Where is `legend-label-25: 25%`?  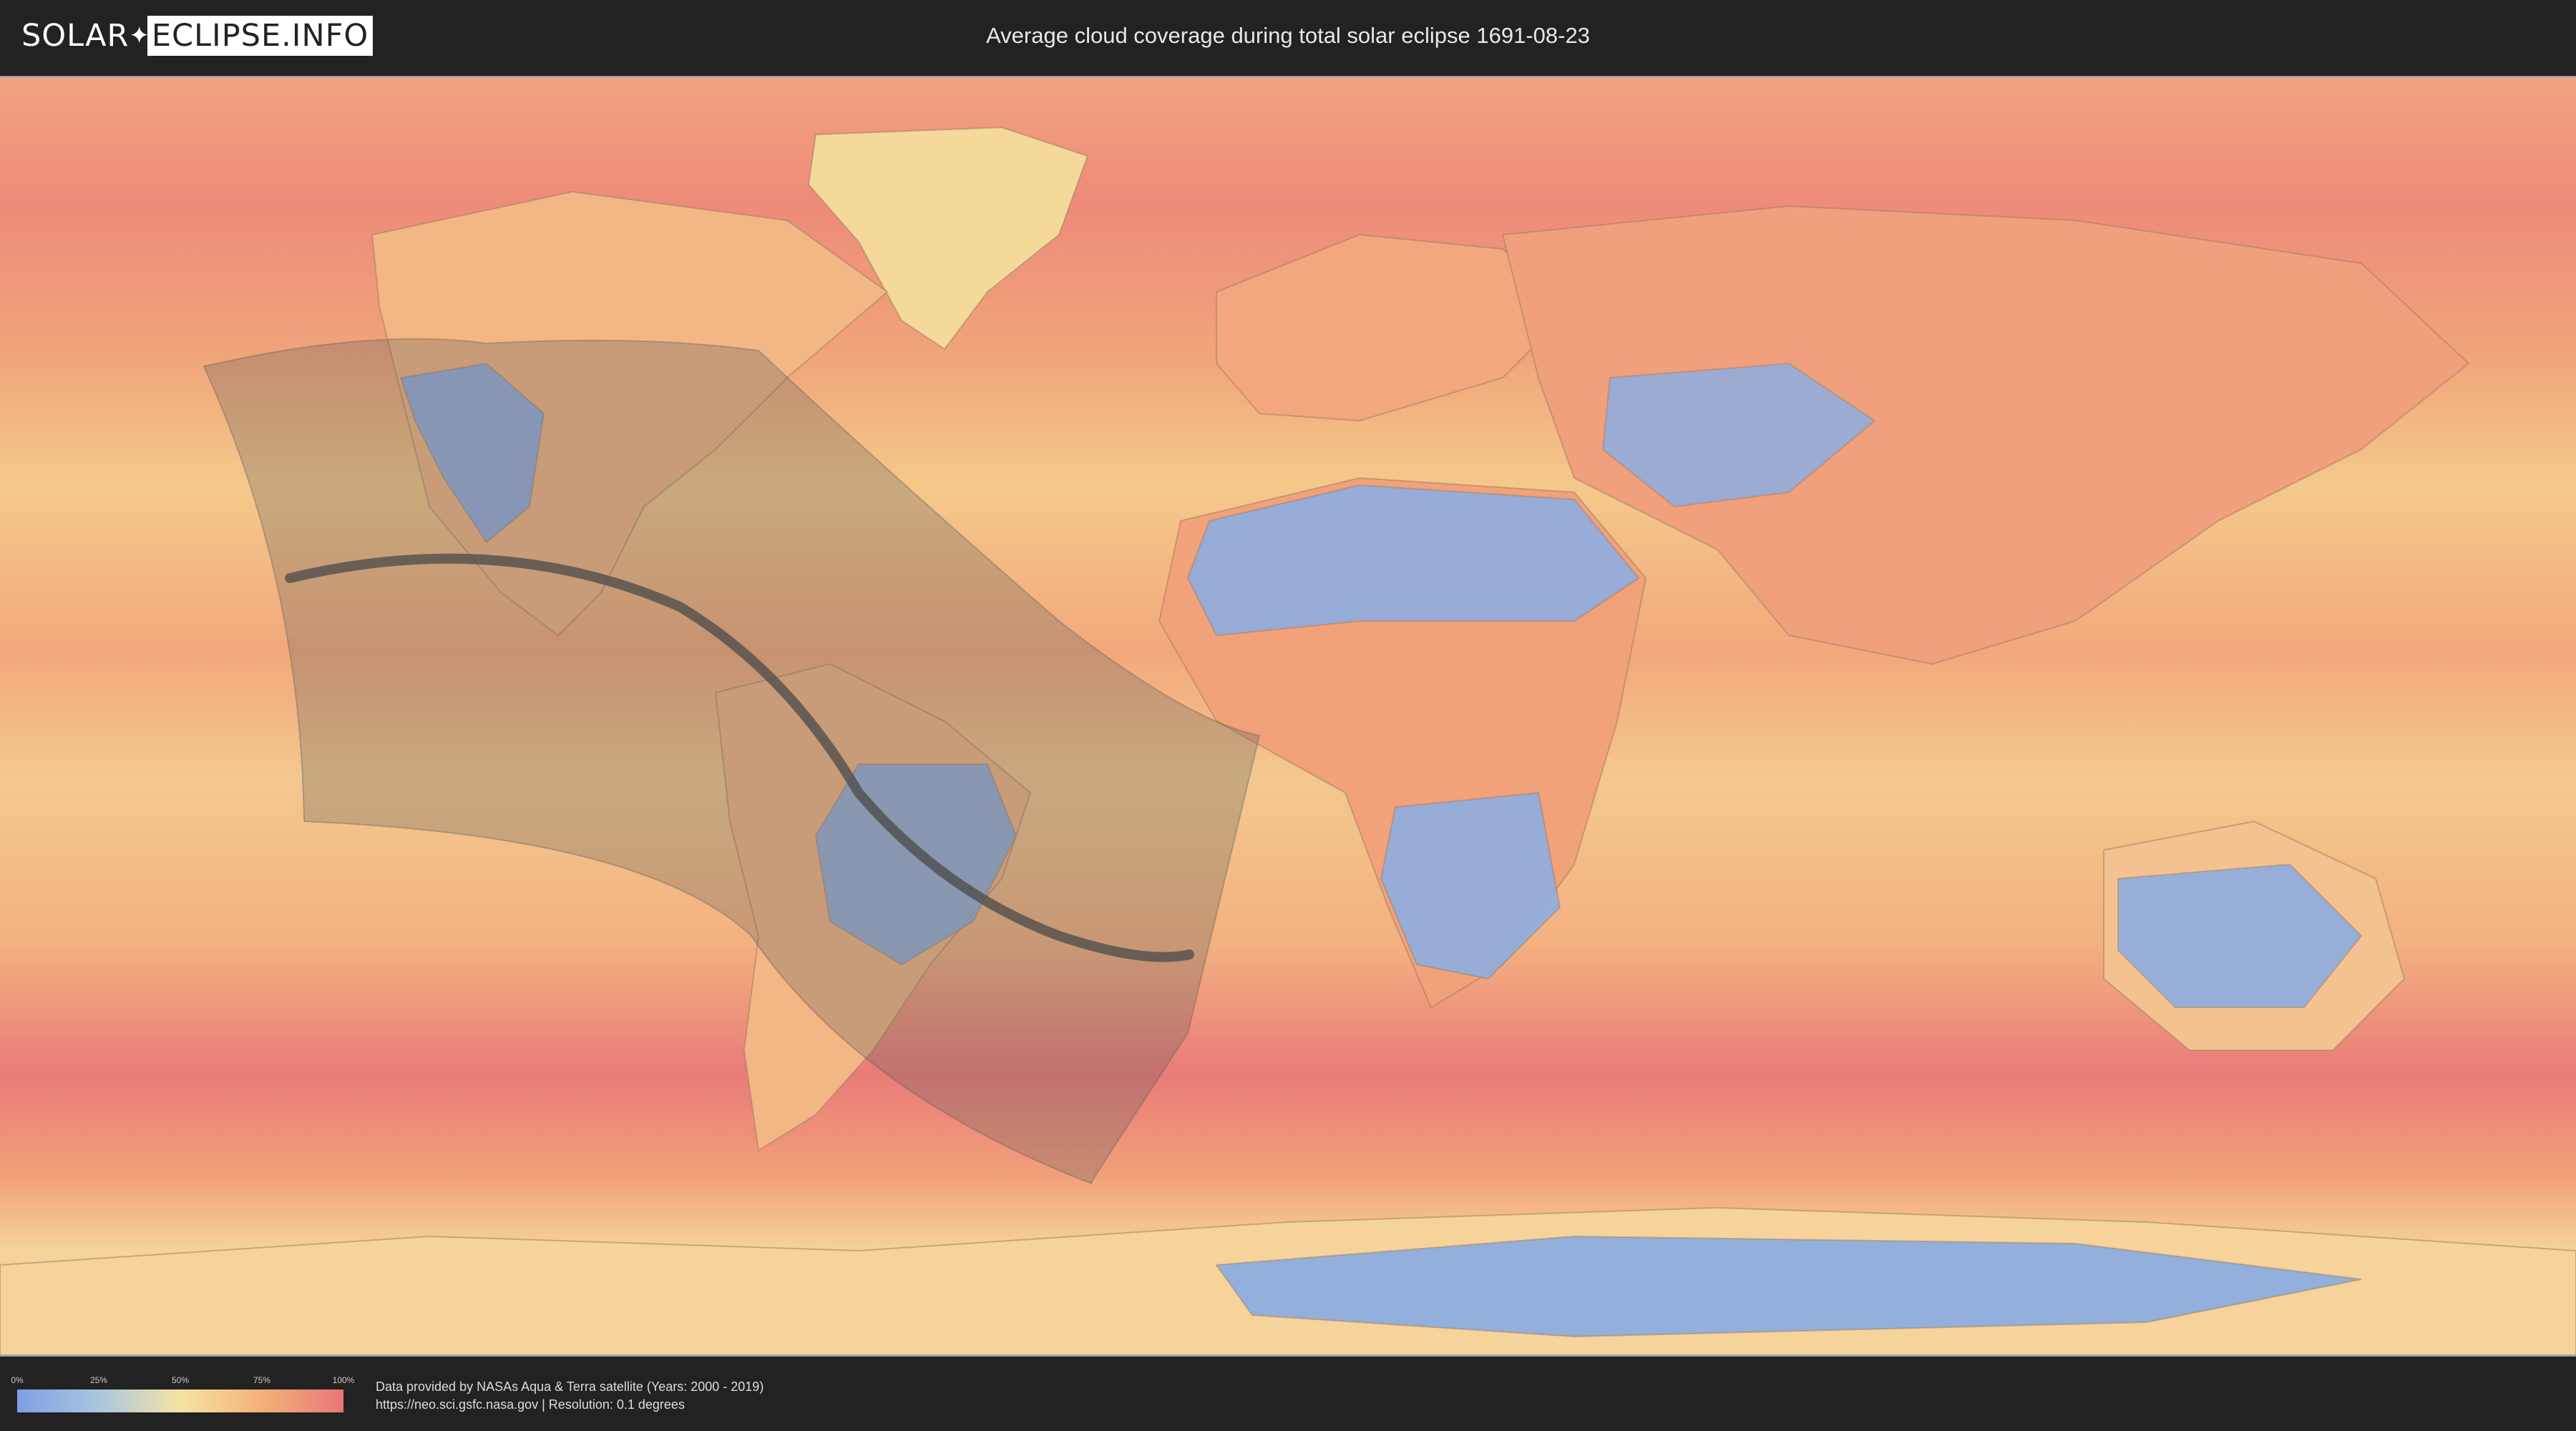 legend-label-25: 25% is located at coordinates (98, 1380).